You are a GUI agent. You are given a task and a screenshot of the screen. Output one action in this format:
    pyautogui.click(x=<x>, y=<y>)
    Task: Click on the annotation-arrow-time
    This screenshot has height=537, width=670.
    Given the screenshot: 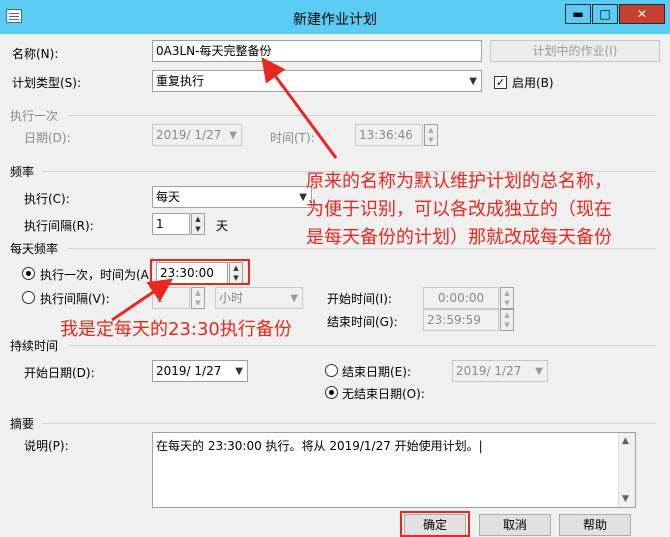 What is the action you would take?
    pyautogui.click(x=142, y=300)
    